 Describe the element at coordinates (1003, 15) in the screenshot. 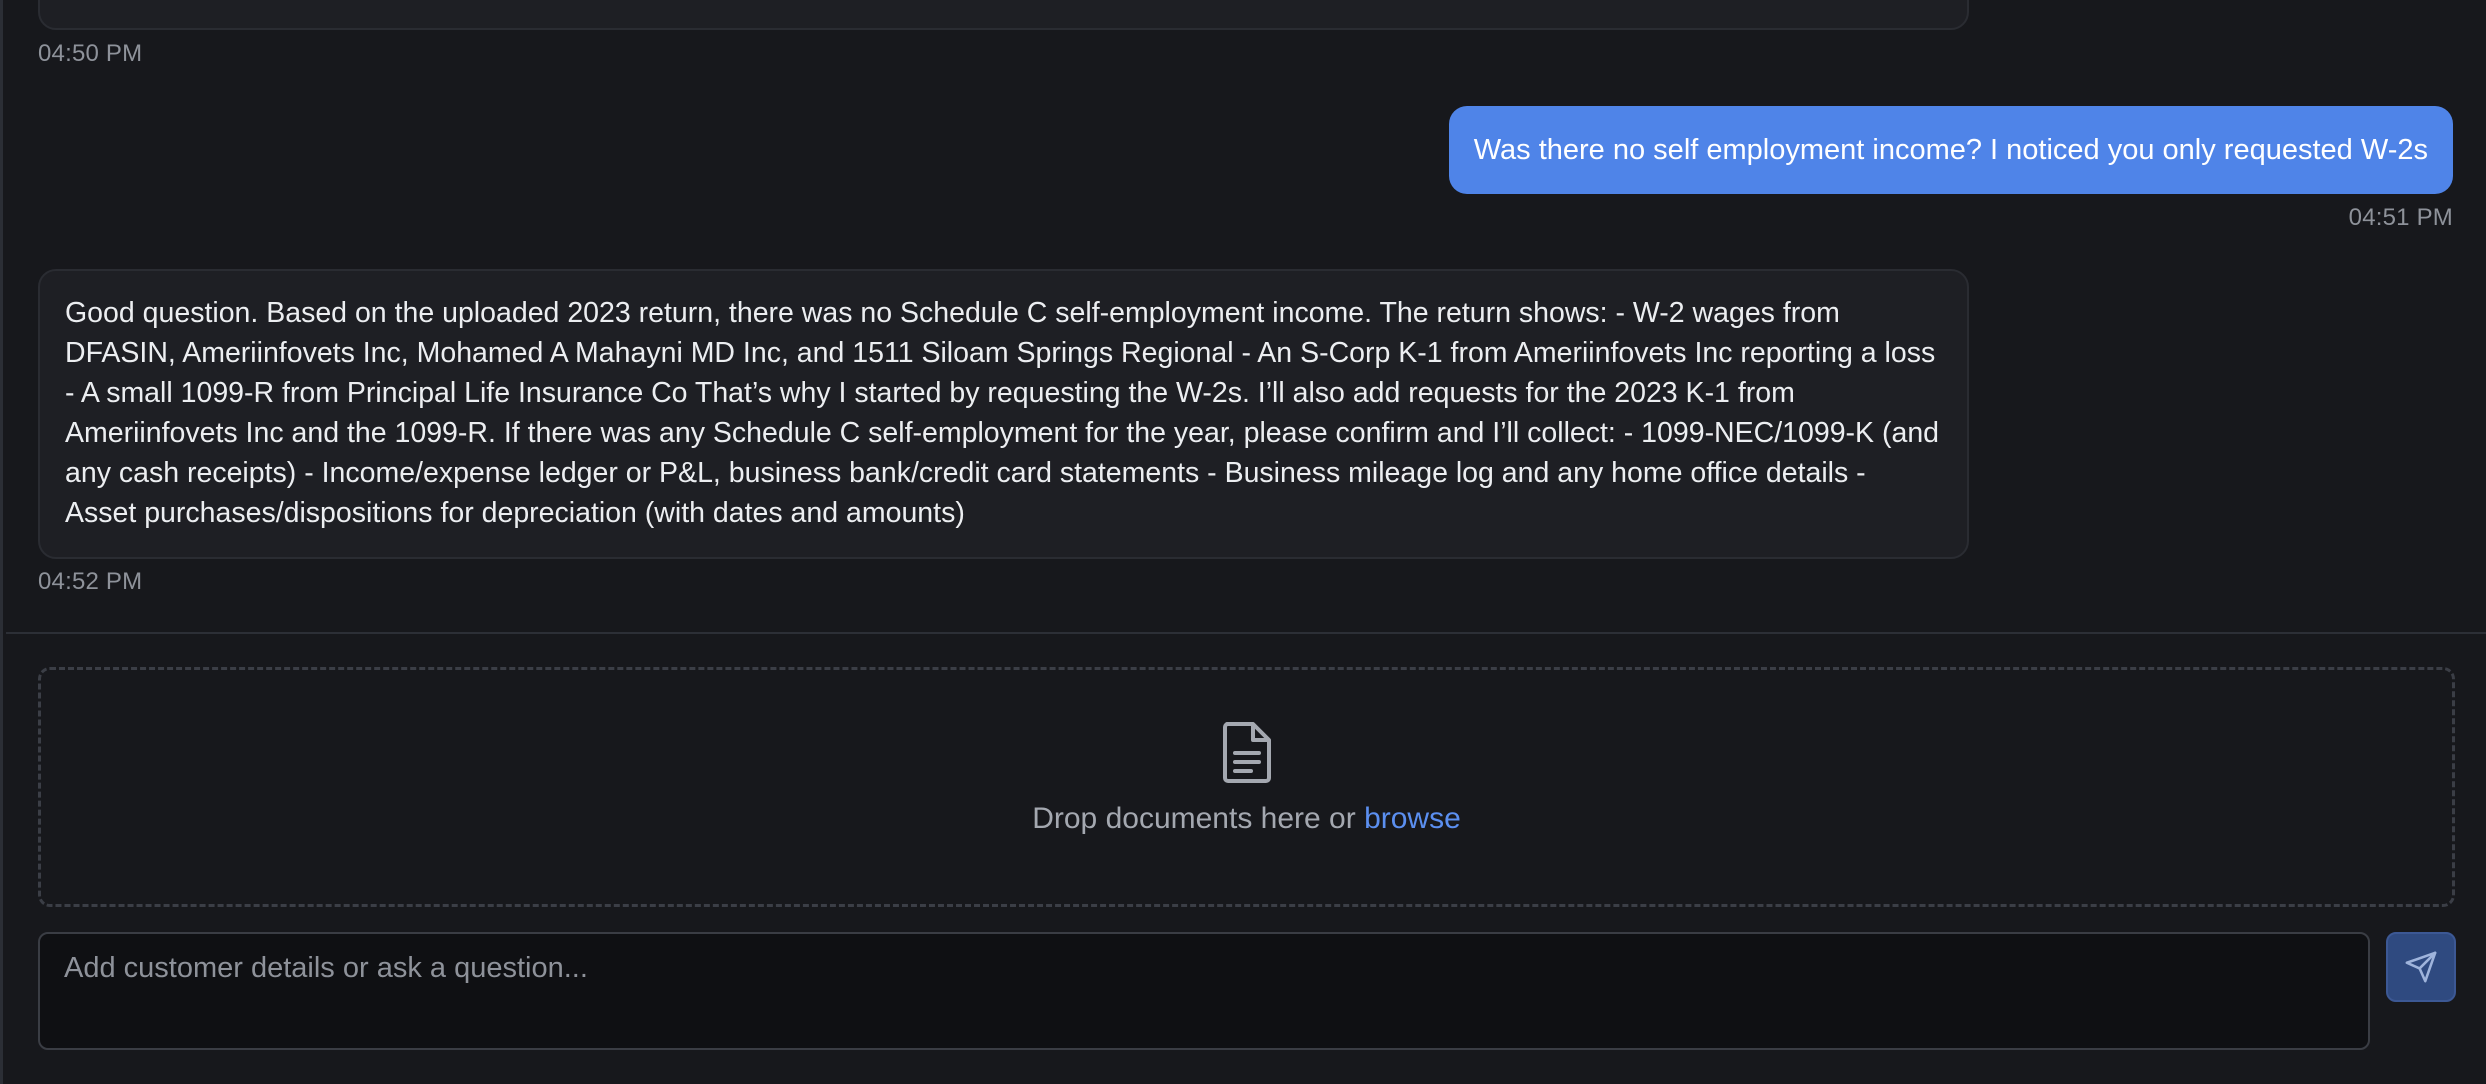

I see `assistant-message-bubble-previous` at that location.